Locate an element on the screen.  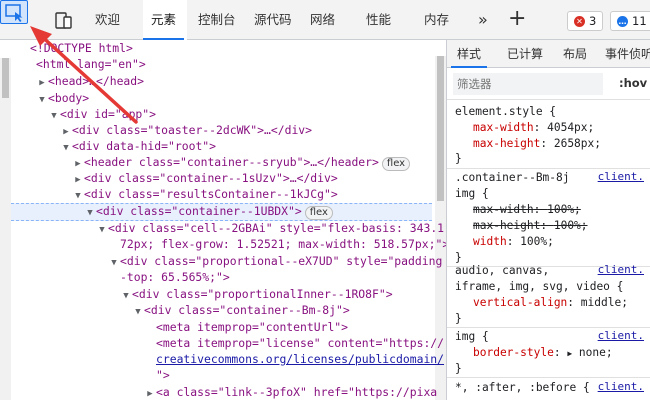
dom-line-container-1suzv: ▶ <div class="container--1sUzv">…</div> is located at coordinates (205, 178).